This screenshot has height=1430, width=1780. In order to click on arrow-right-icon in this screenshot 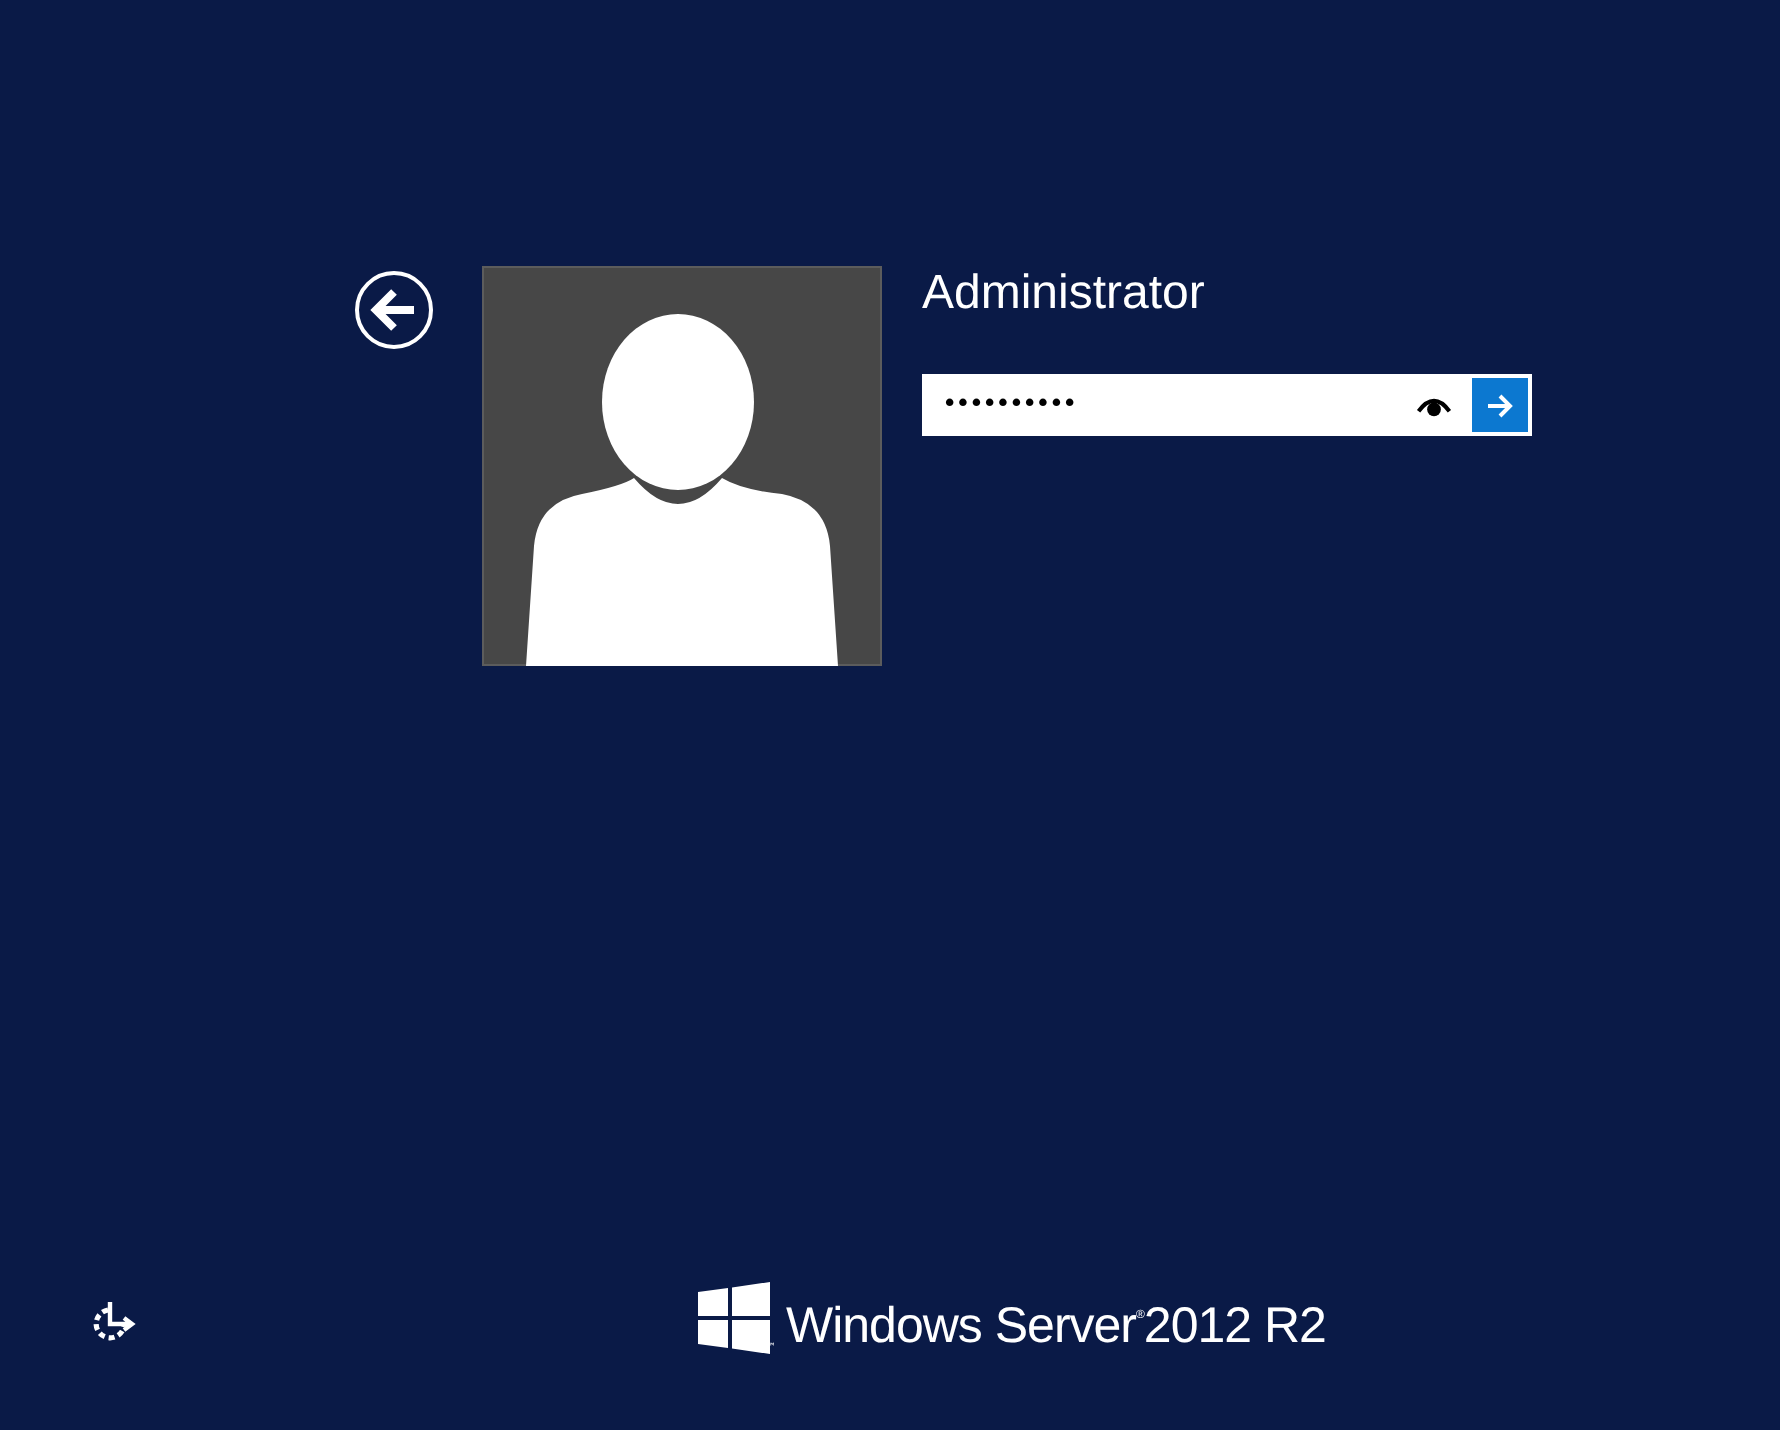, I will do `click(1500, 405)`.